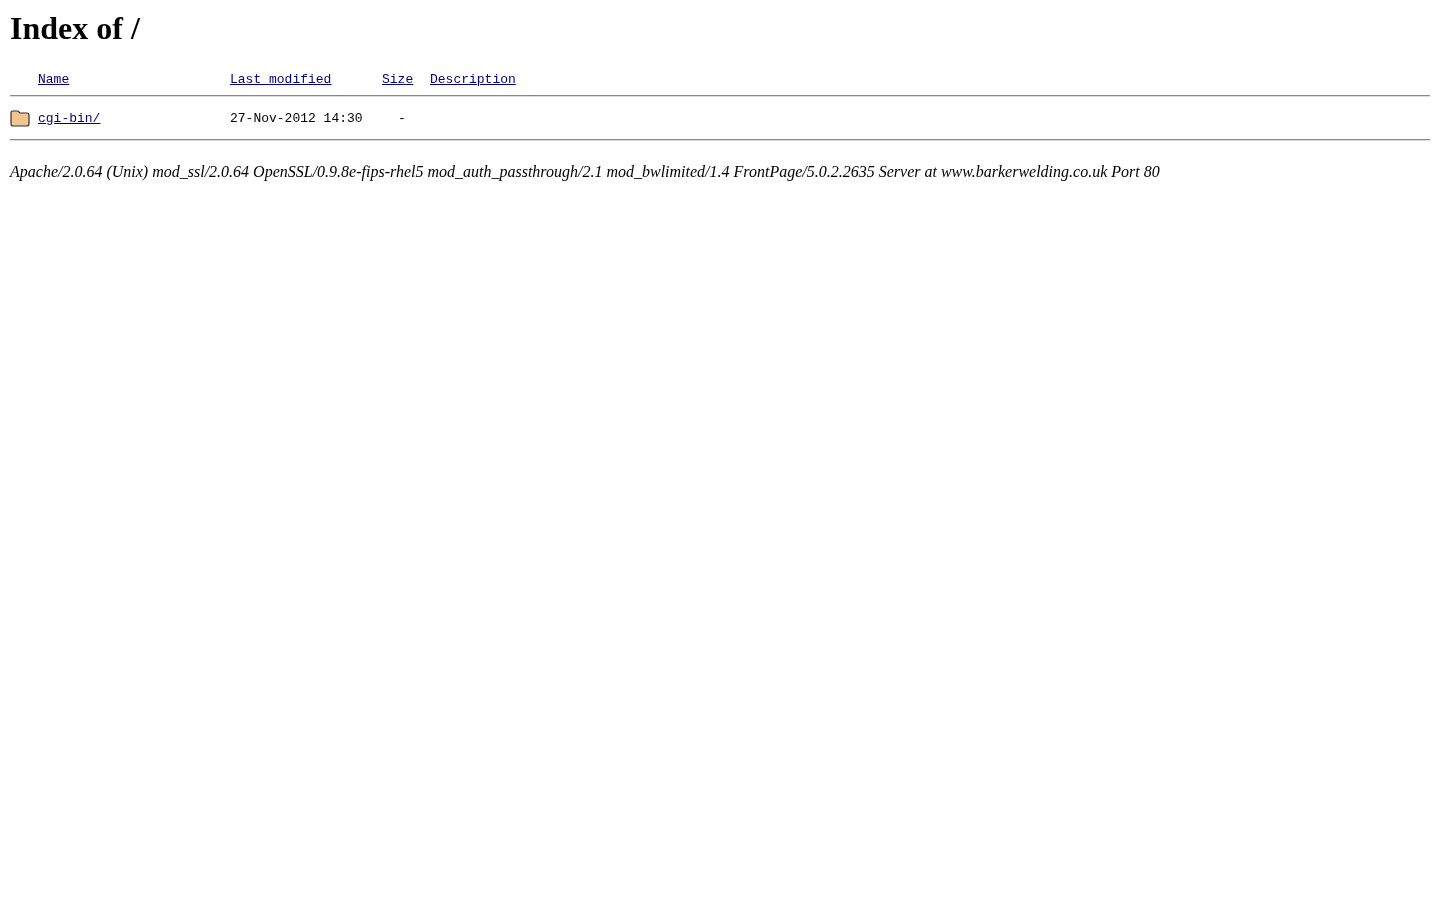 The height and width of the screenshot is (900, 1440). What do you see at coordinates (473, 79) in the screenshot?
I see `column-sort-link: Description` at bounding box center [473, 79].